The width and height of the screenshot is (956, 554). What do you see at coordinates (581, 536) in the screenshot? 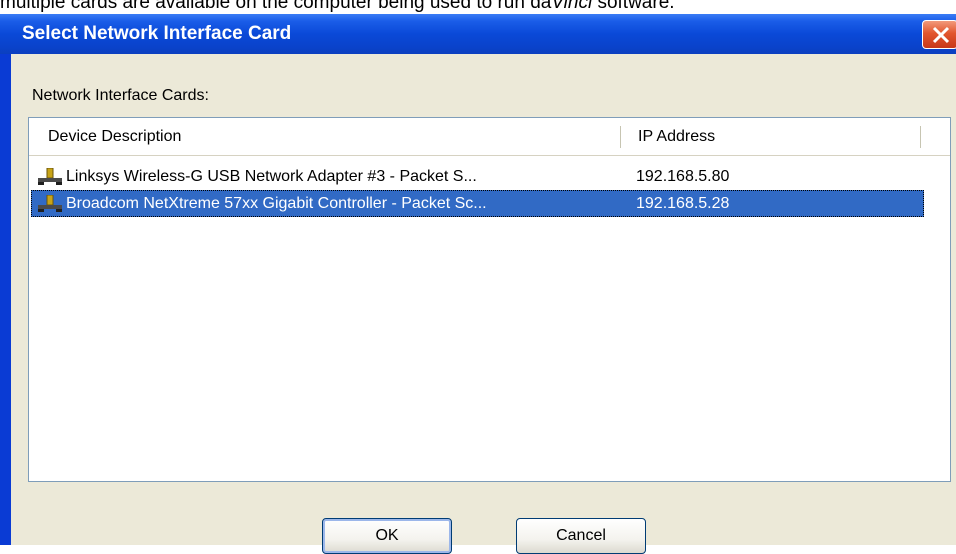
I see `cancel-button: Cancel` at bounding box center [581, 536].